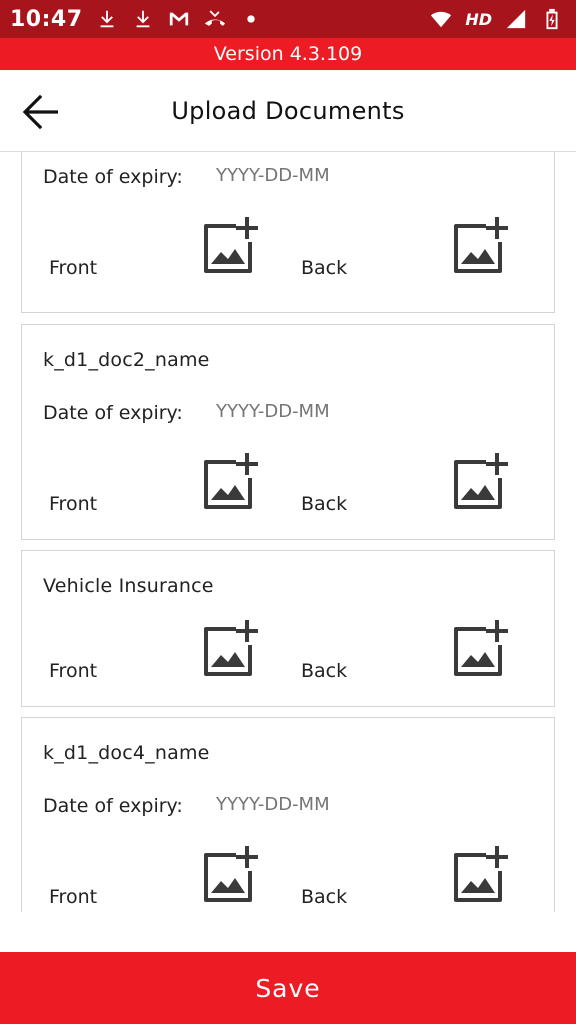 The height and width of the screenshot is (1024, 576). I want to click on document-title: k_d1_doc4_name, so click(126, 753).